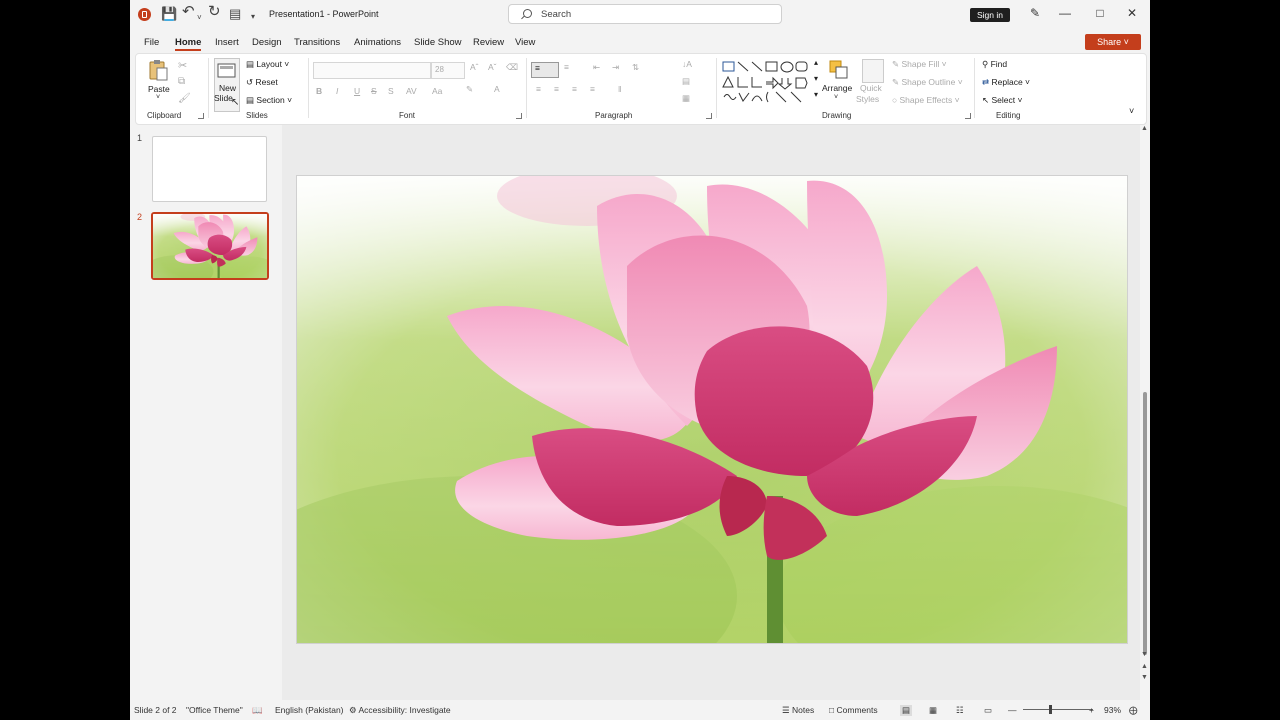 The image size is (1280, 720). Describe the element at coordinates (1035, 13) in the screenshot. I see `pen-icon: ✎` at that location.